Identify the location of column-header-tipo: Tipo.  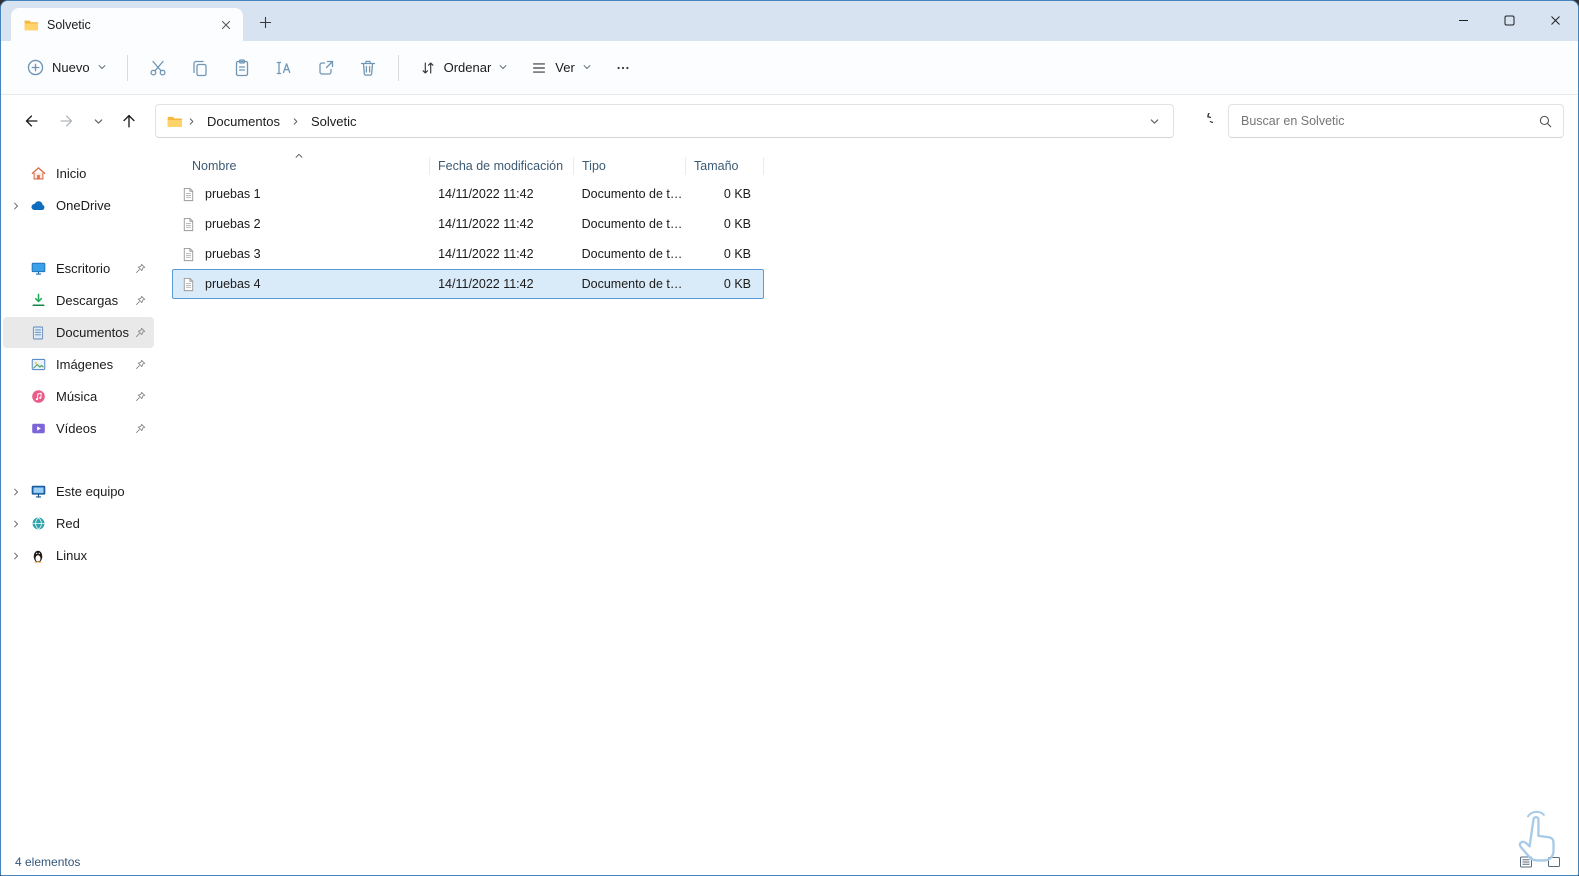
(630, 166).